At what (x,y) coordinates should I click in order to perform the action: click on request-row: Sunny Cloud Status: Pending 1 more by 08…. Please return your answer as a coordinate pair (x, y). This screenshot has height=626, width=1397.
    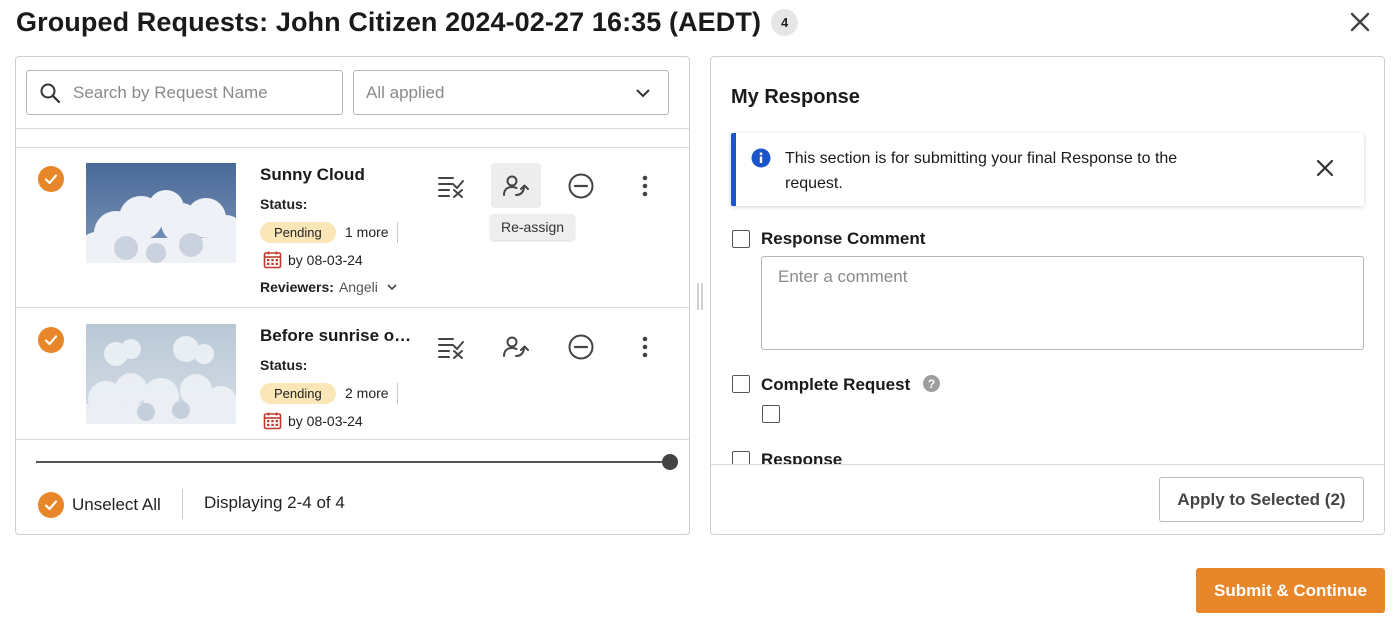
    Looking at the image, I should click on (352, 228).